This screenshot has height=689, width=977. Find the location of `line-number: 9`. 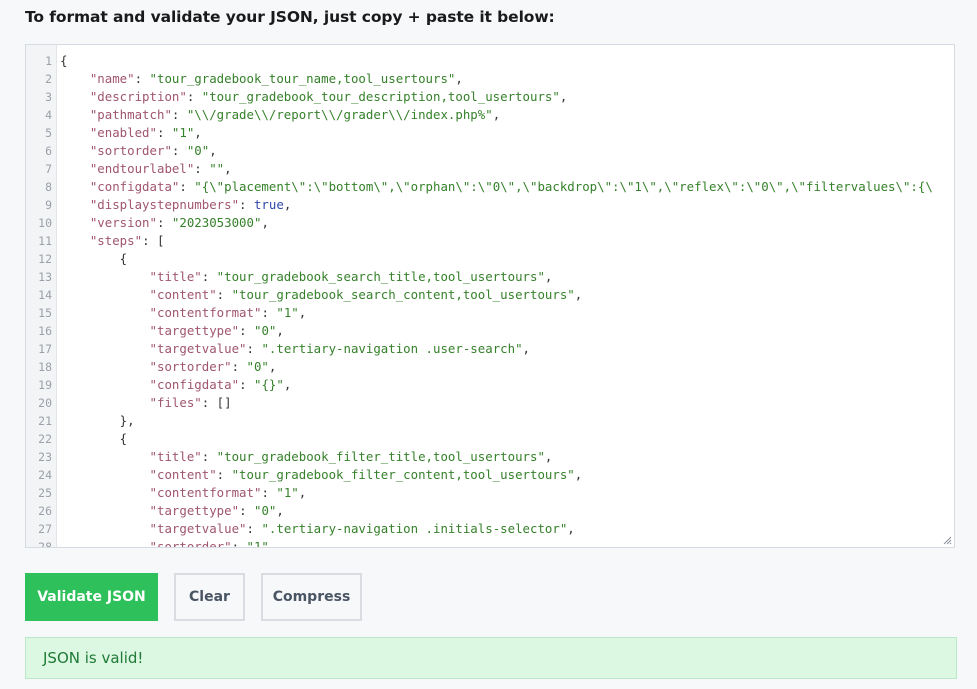

line-number: 9 is located at coordinates (48, 205).